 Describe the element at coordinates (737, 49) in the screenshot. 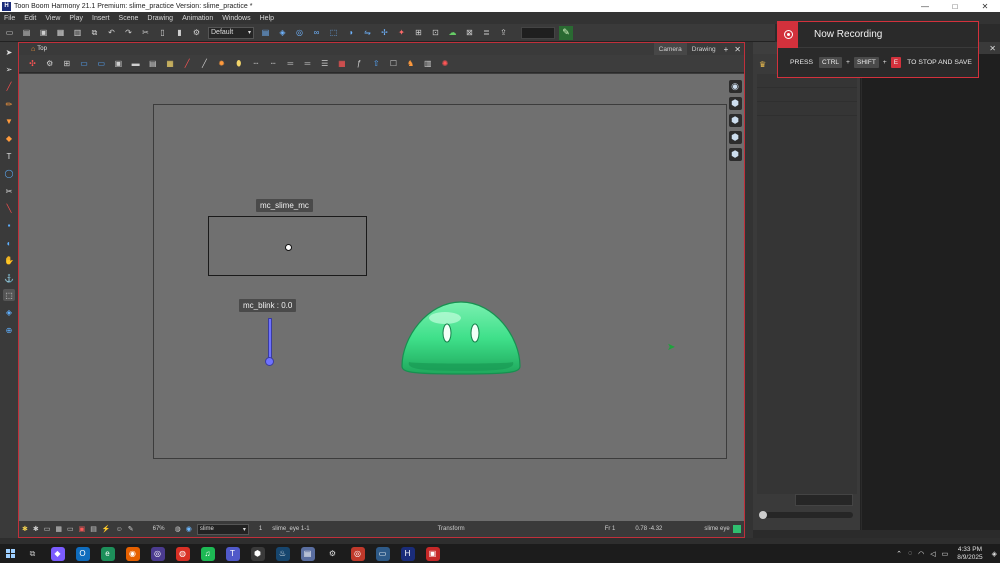

I see `close-view-button: ✕` at that location.